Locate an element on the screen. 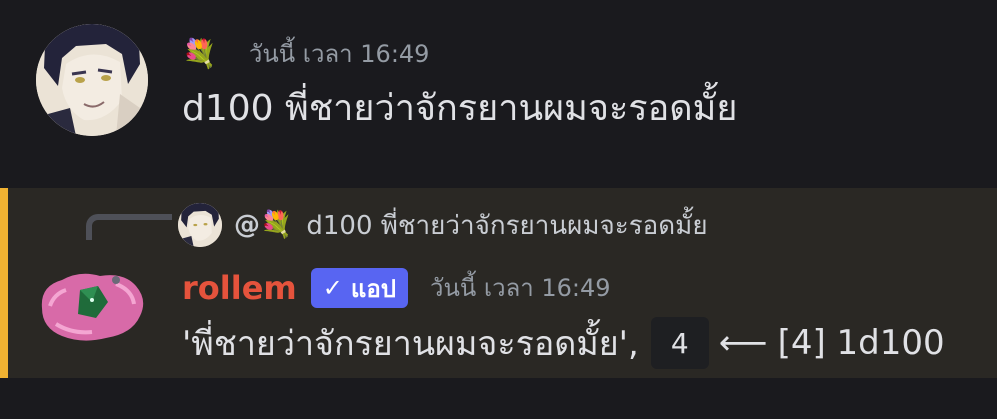  verified-check-icon: ✓ is located at coordinates (332, 288).